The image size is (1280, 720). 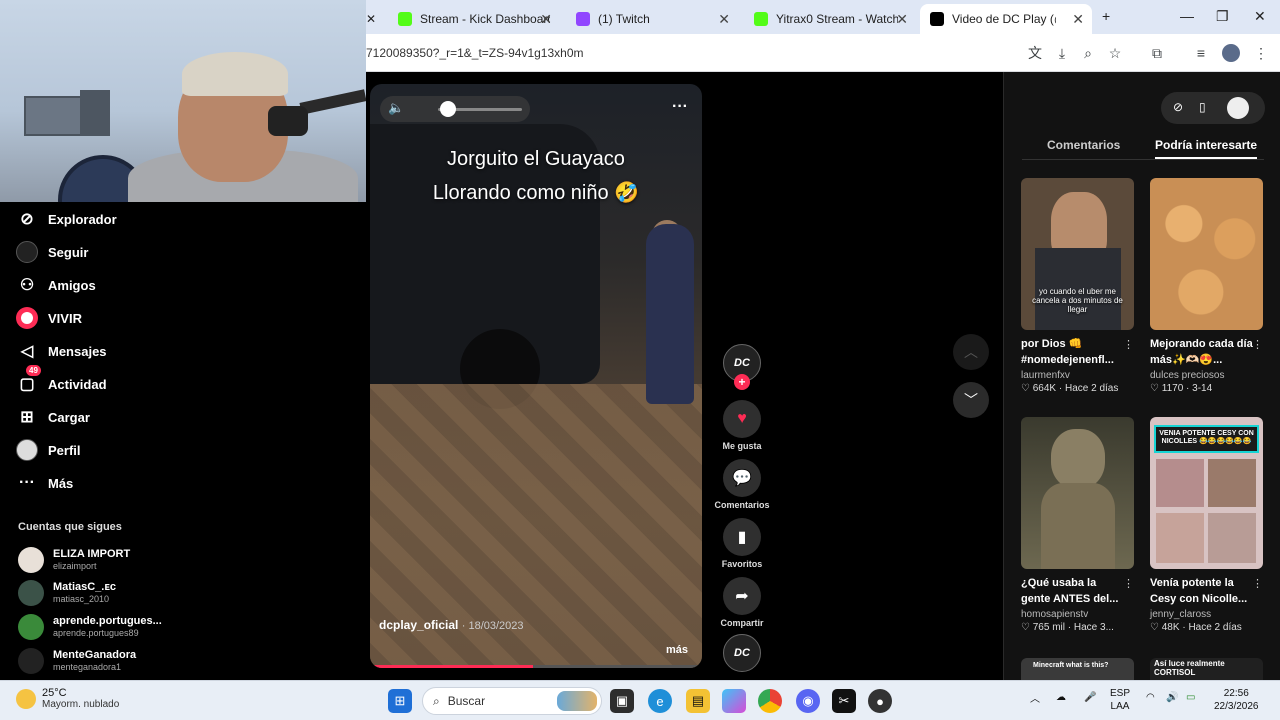 I want to click on video-more-options-icon: ···, so click(x=680, y=107).